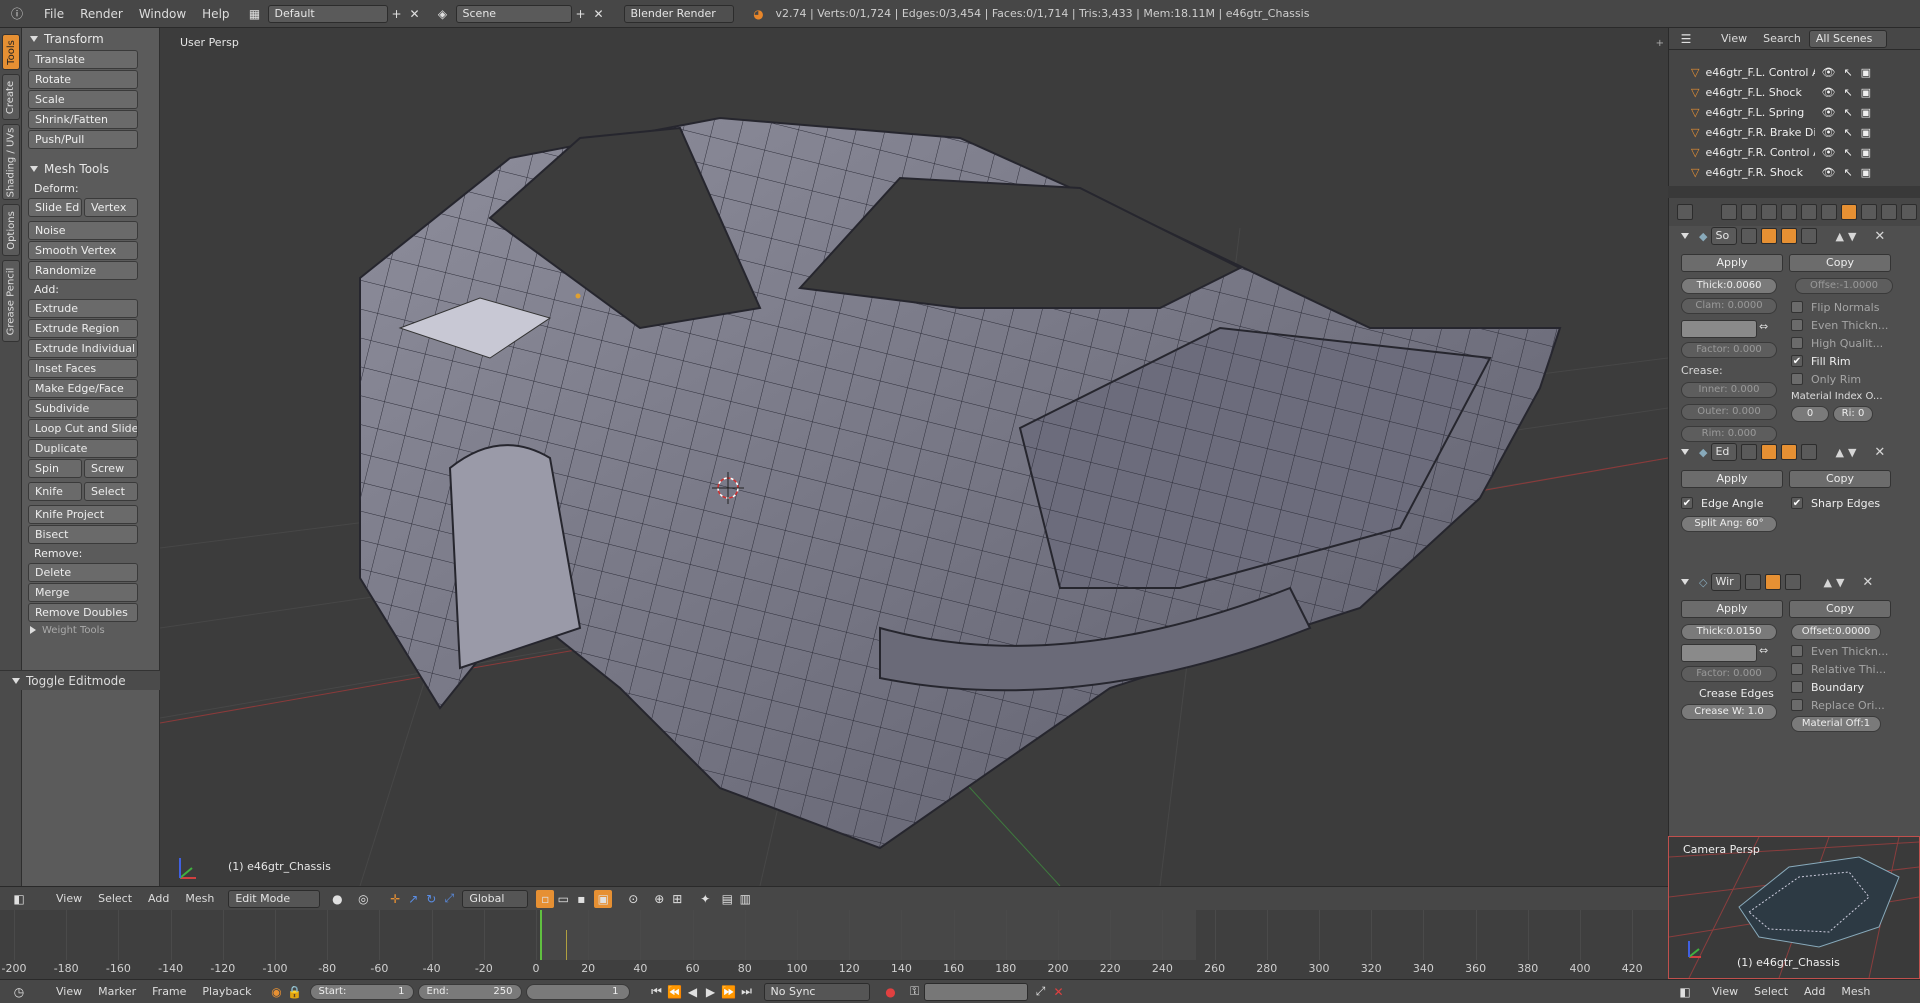  What do you see at coordinates (1828, 92) in the screenshot?
I see `eye-icon: 👁` at bounding box center [1828, 92].